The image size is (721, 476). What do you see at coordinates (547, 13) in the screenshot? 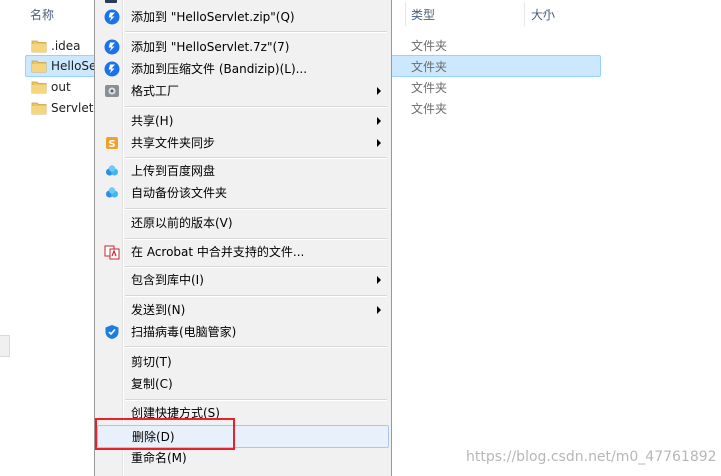
I see `sort-chevron-icon` at bounding box center [547, 13].